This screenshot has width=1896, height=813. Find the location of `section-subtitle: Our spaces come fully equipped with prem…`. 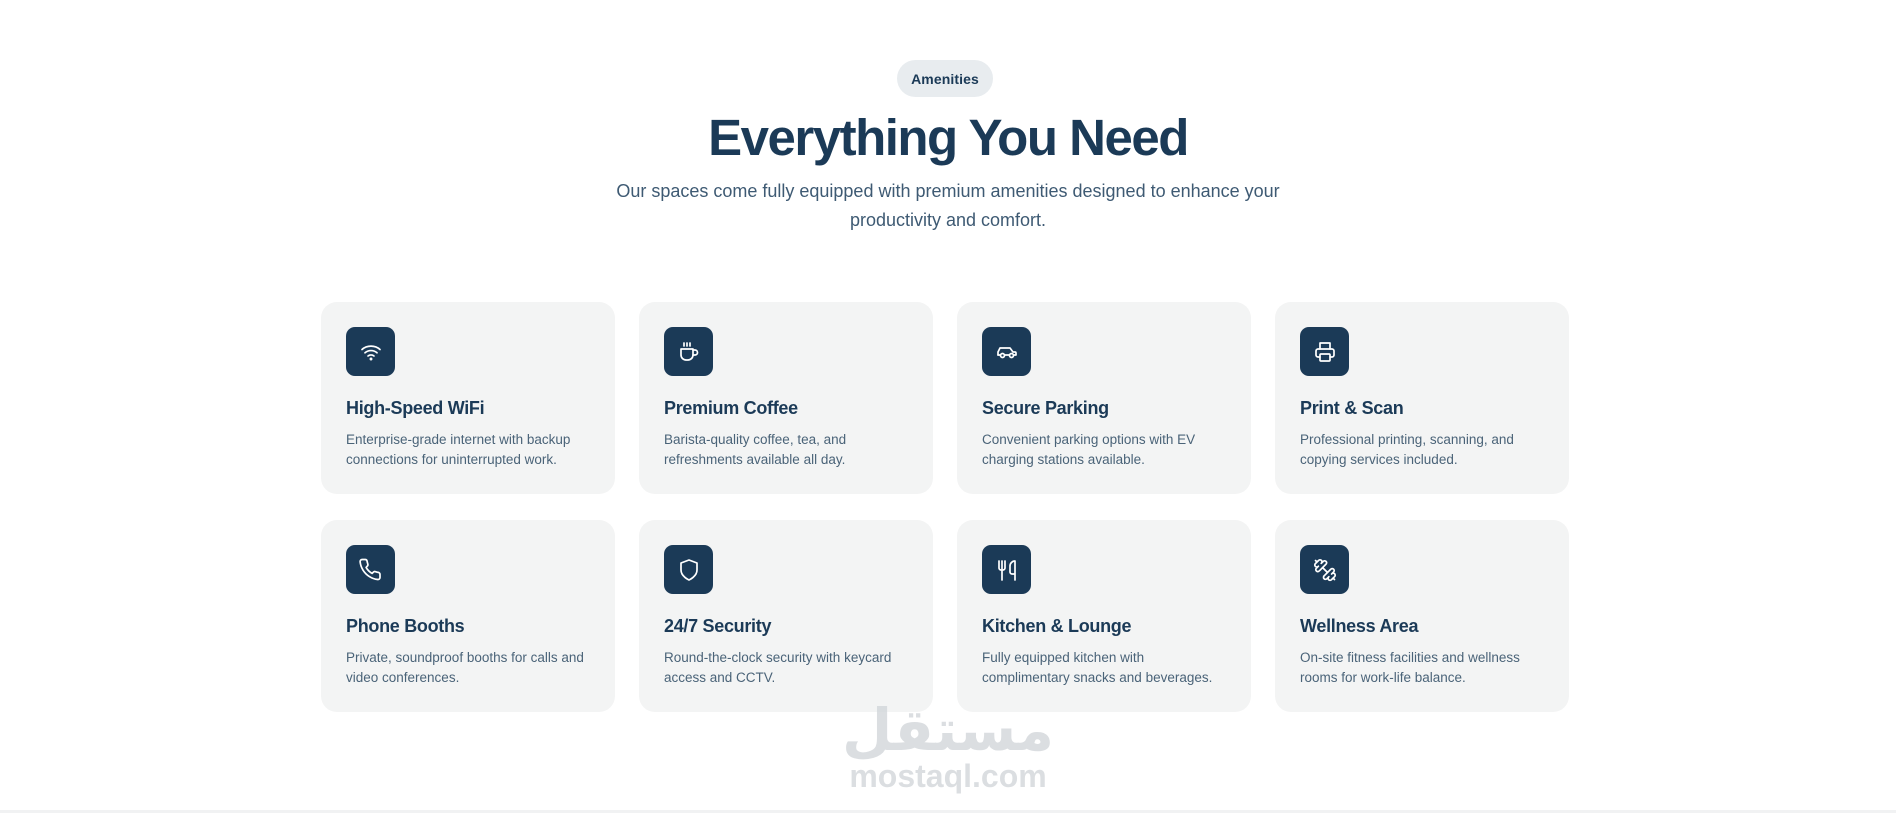

section-subtitle: Our spaces come fully equipped with prem… is located at coordinates (948, 205).